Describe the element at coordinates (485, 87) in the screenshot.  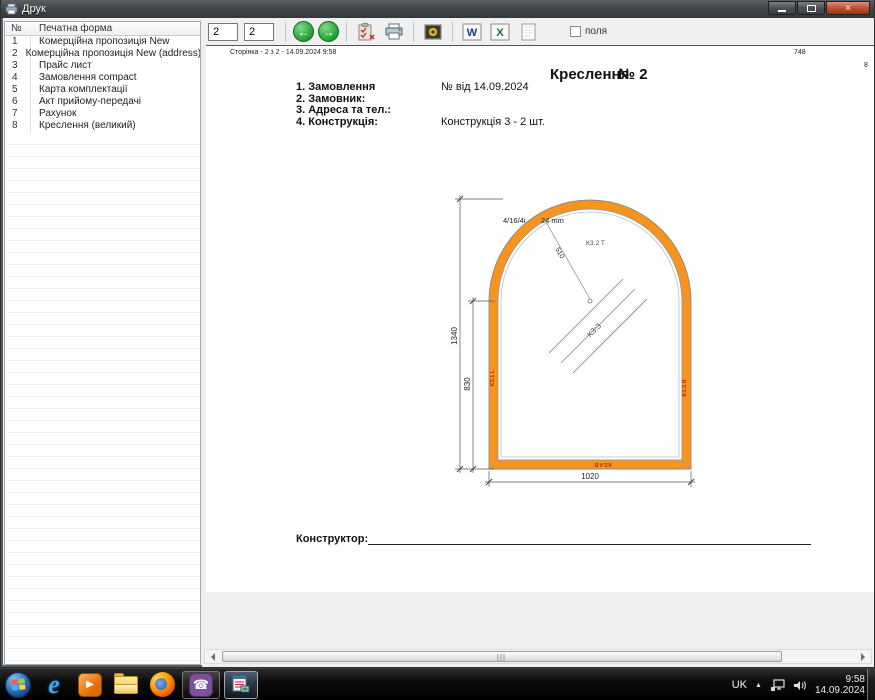
I see `field-value: № від 14.09.2024` at that location.